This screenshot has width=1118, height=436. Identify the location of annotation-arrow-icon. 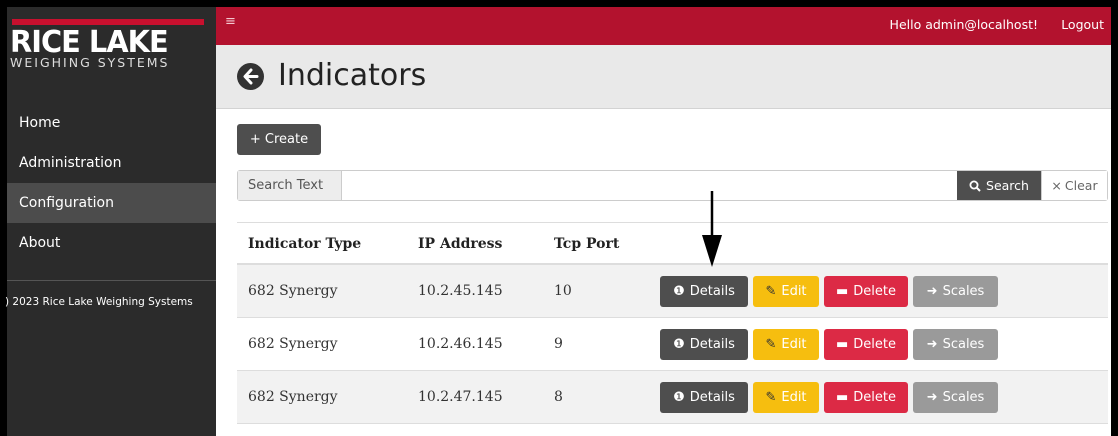
(712, 229).